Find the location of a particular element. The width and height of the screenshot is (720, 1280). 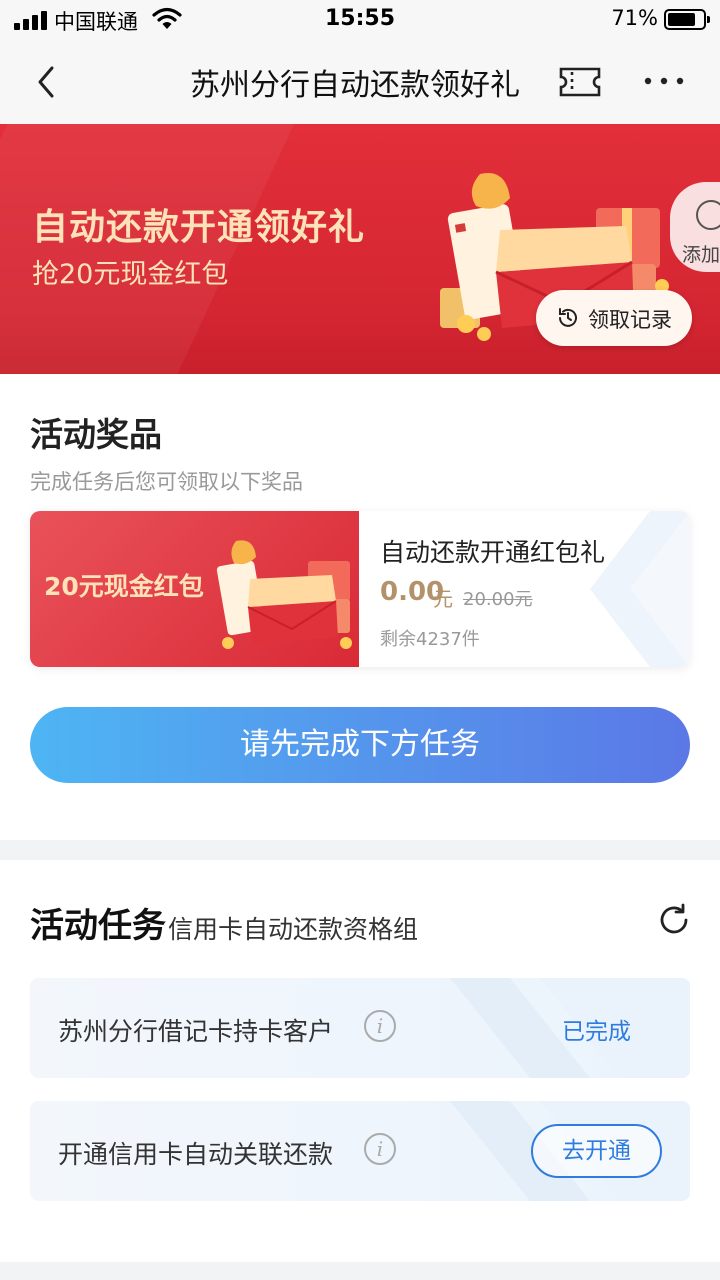

claim-record-button: 领取记录 is located at coordinates (614, 318).